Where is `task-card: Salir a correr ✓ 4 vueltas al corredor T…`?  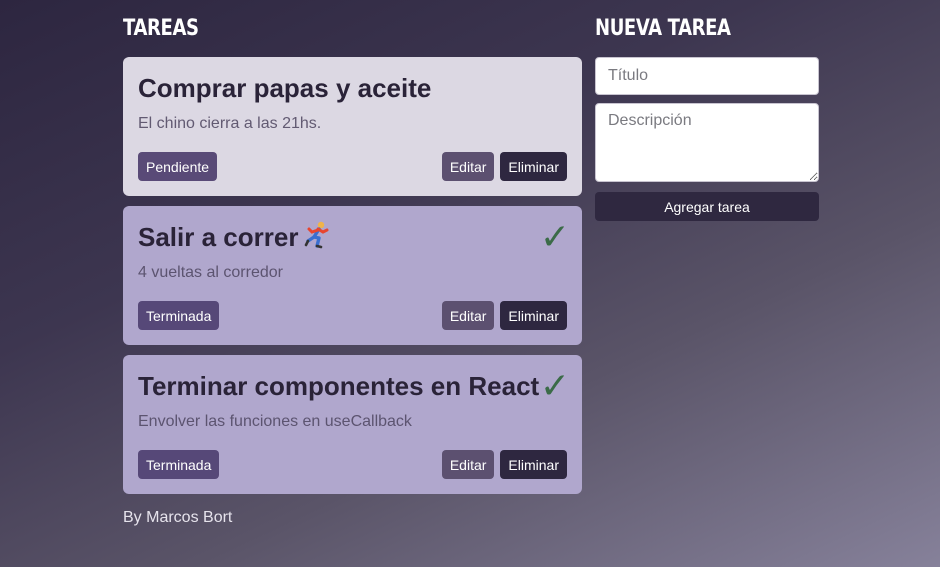 task-card: Salir a correr ✓ 4 vueltas al corredor T… is located at coordinates (352, 275).